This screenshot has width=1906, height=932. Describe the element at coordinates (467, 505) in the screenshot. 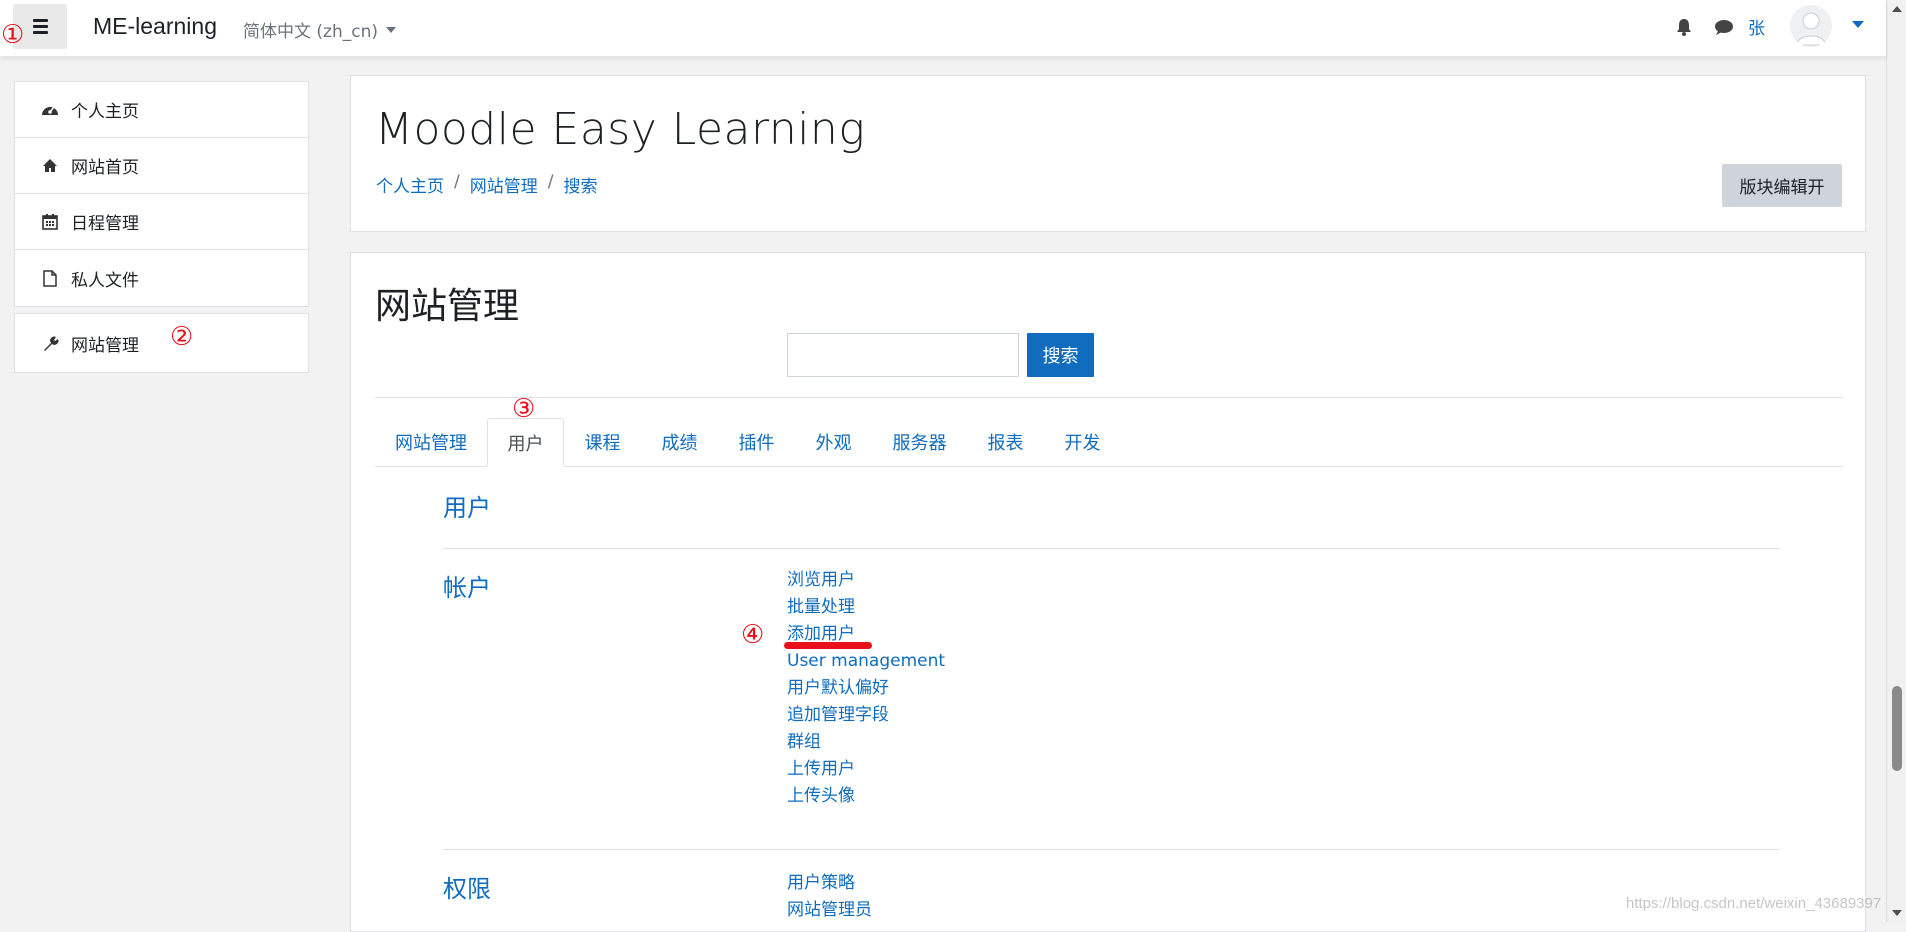

I see `section-title-users: 用户` at that location.